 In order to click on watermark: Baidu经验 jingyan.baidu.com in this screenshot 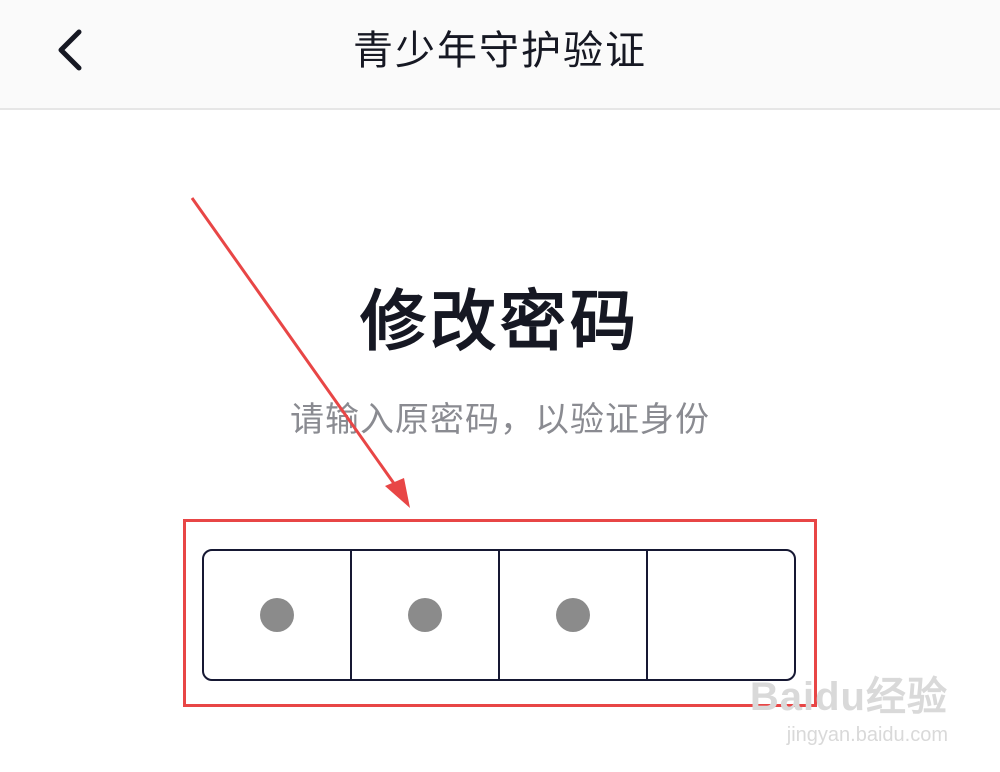, I will do `click(849, 705)`.